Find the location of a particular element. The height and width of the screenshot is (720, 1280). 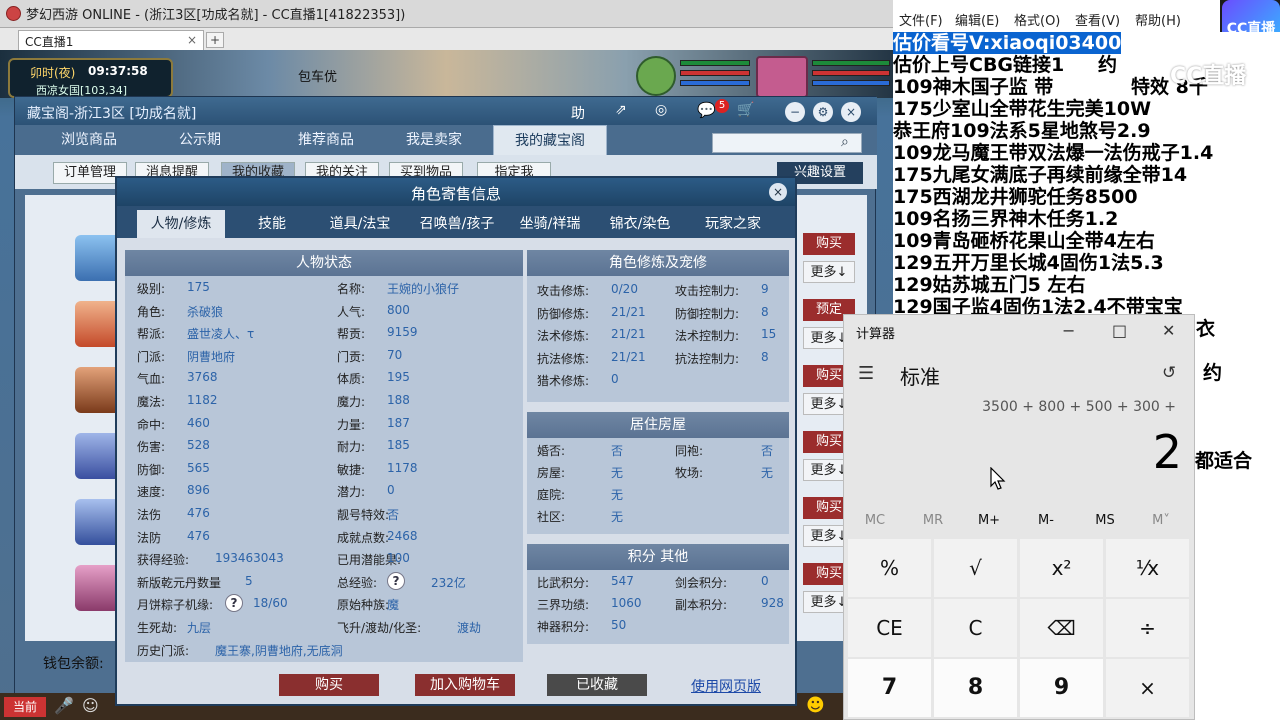

popup-close-icon: × is located at coordinates (778, 192).